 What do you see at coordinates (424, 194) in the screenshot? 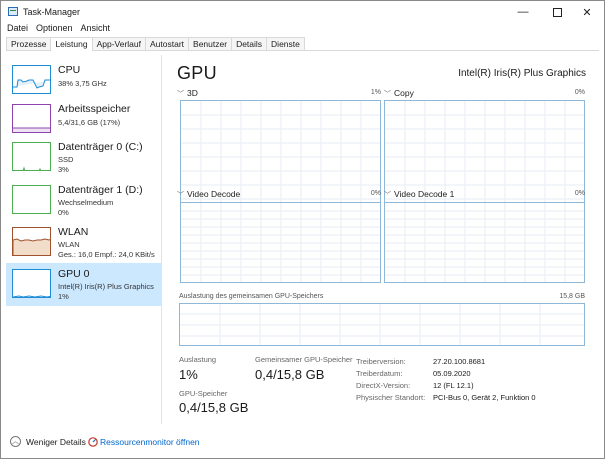
I see `graph-video-decode-1-label: Video Decode 1` at bounding box center [424, 194].